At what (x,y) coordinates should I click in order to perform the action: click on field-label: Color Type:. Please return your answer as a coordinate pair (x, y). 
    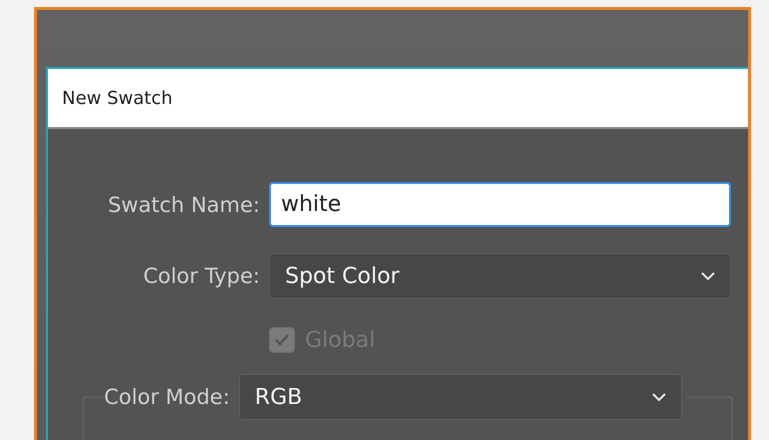
    Looking at the image, I should click on (201, 276).